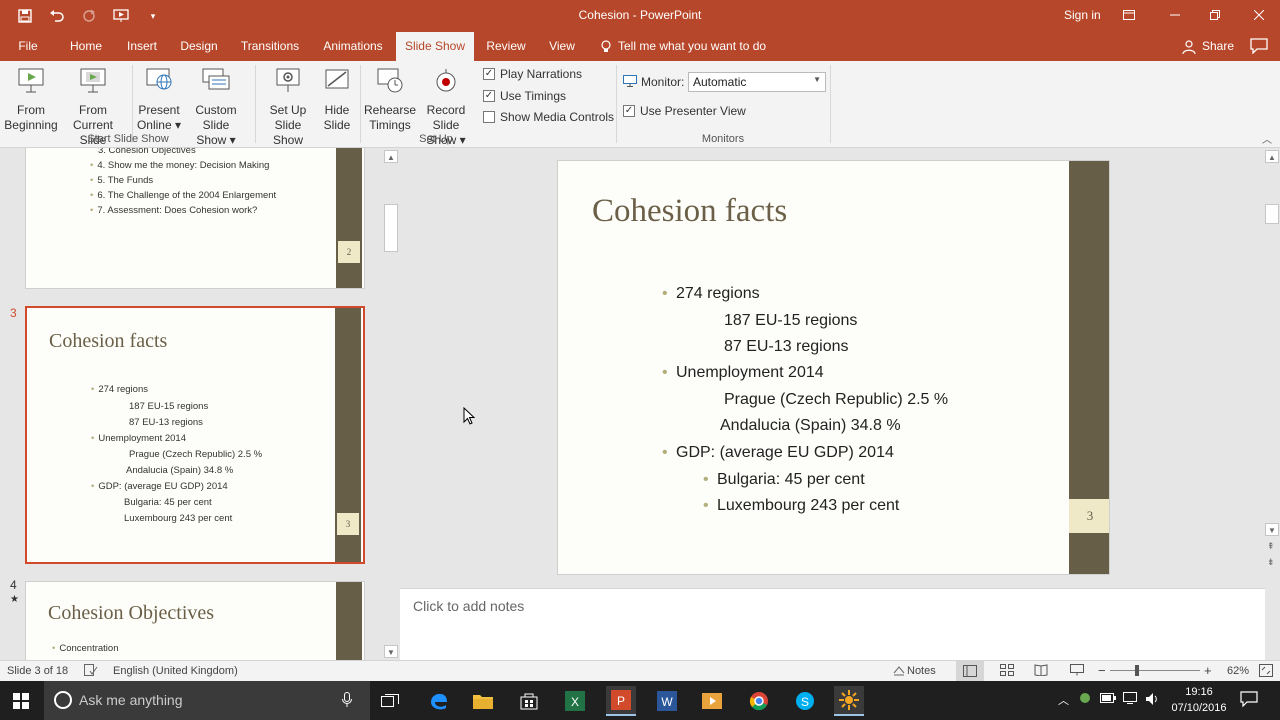 This screenshot has width=1280, height=720. Describe the element at coordinates (1271, 546) in the screenshot. I see `previous-slide-icon: ⇞` at that location.